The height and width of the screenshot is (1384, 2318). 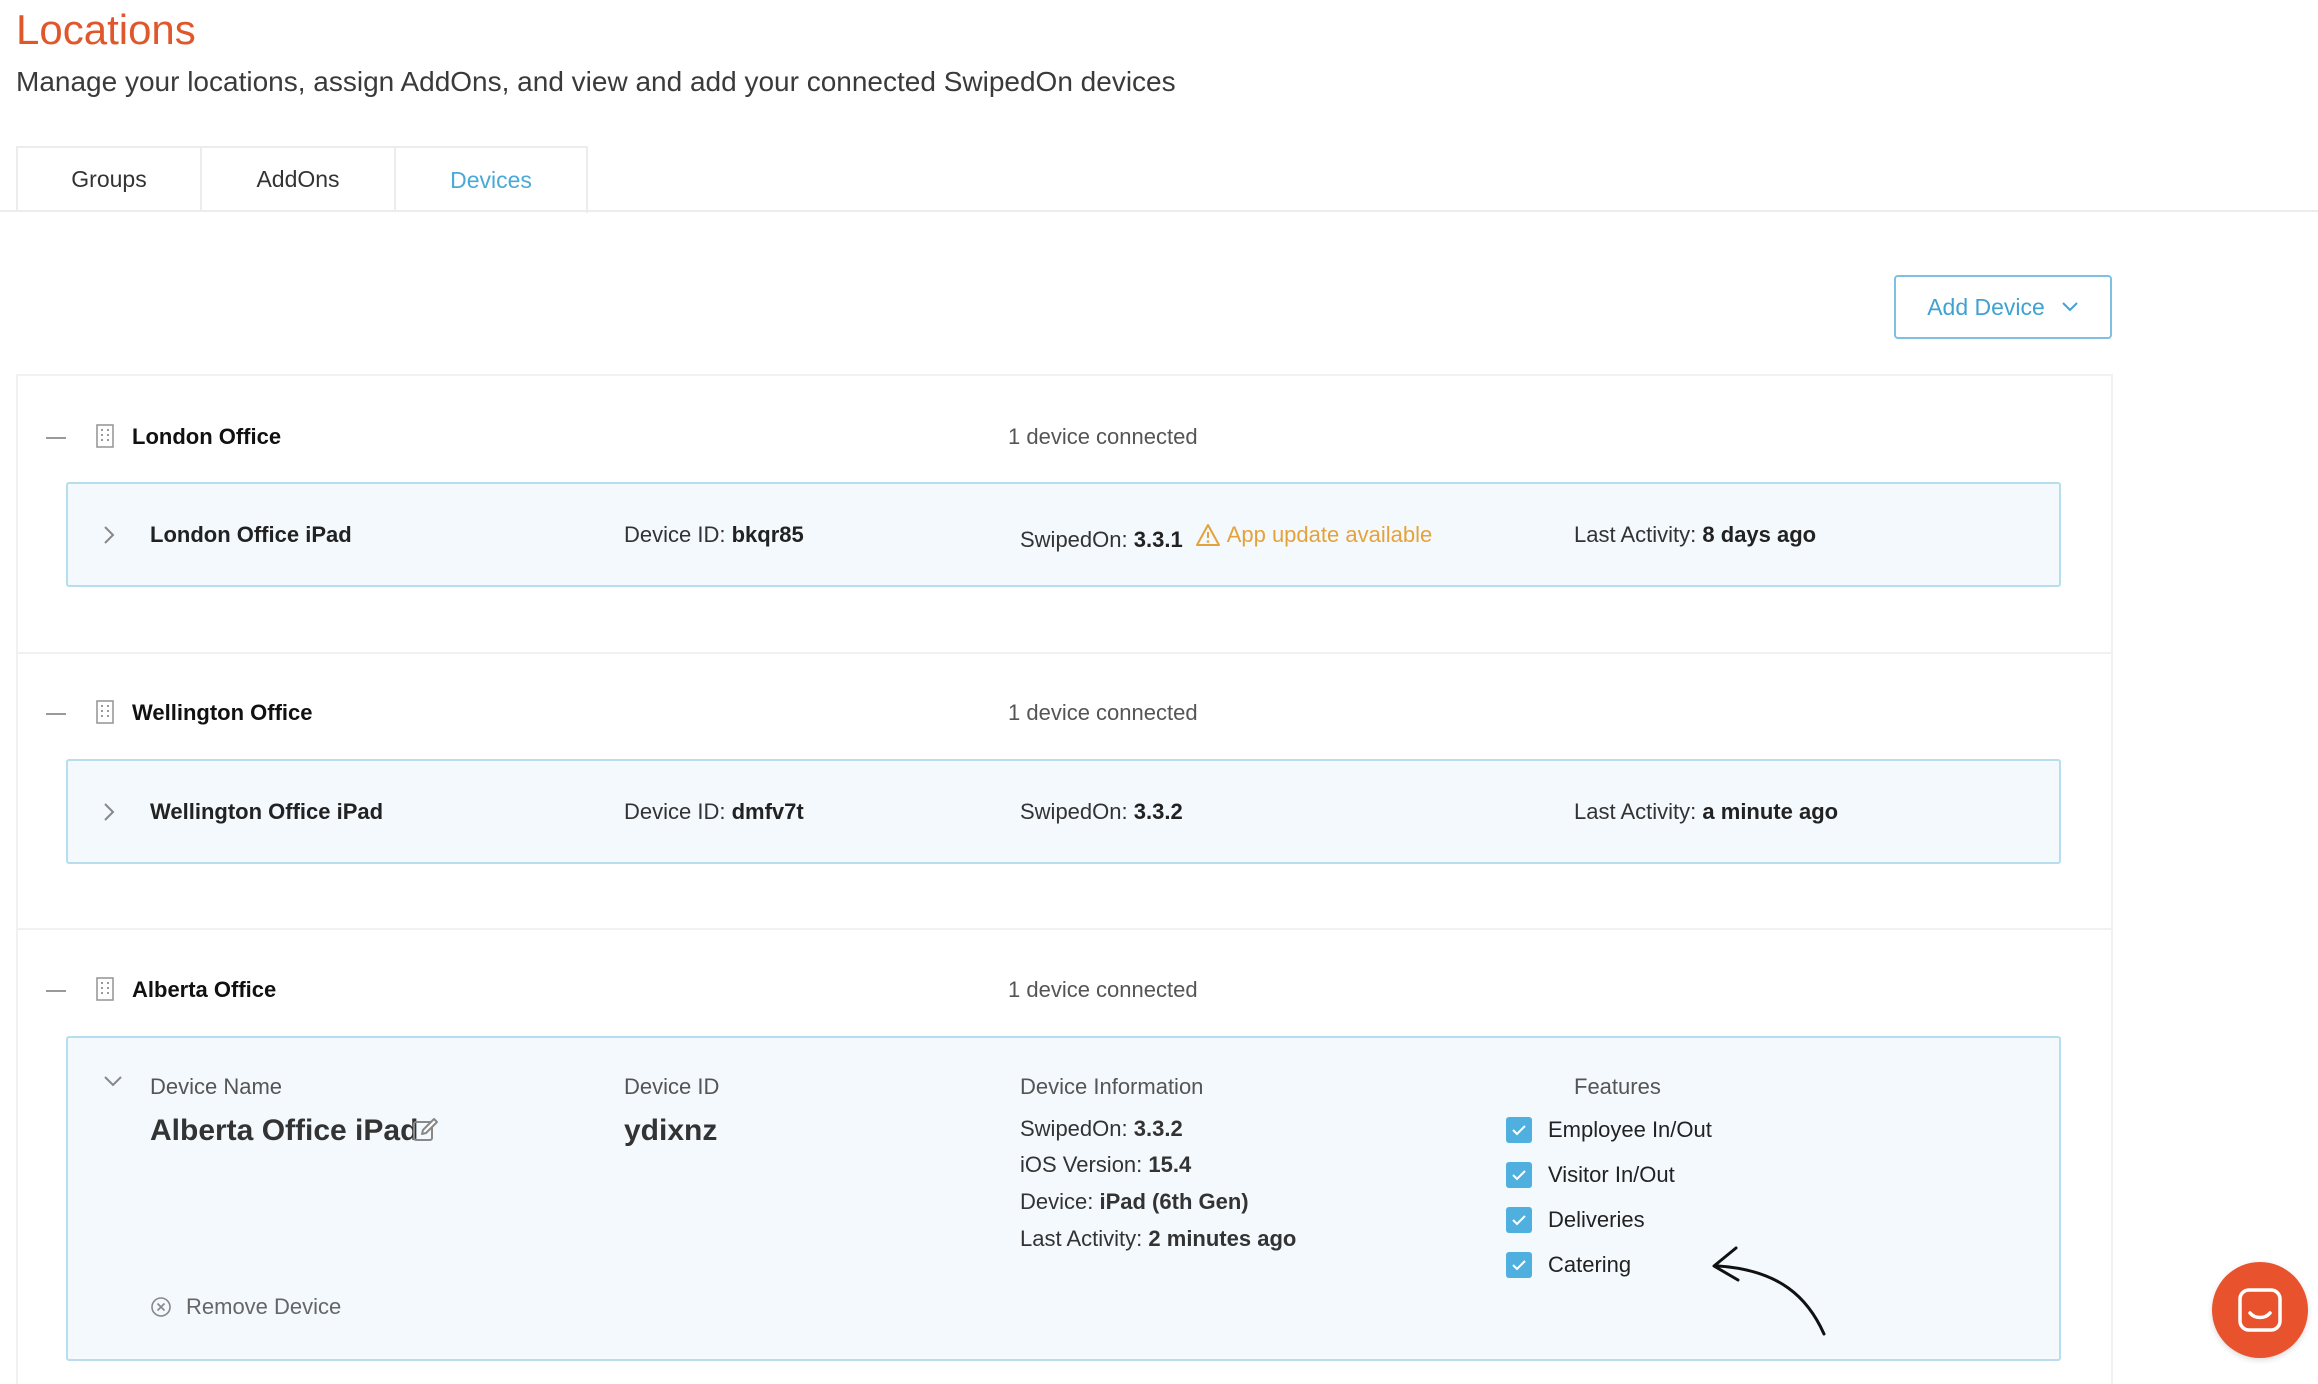 What do you see at coordinates (1630, 1129) in the screenshot?
I see `feature-label: Employee In/Out` at bounding box center [1630, 1129].